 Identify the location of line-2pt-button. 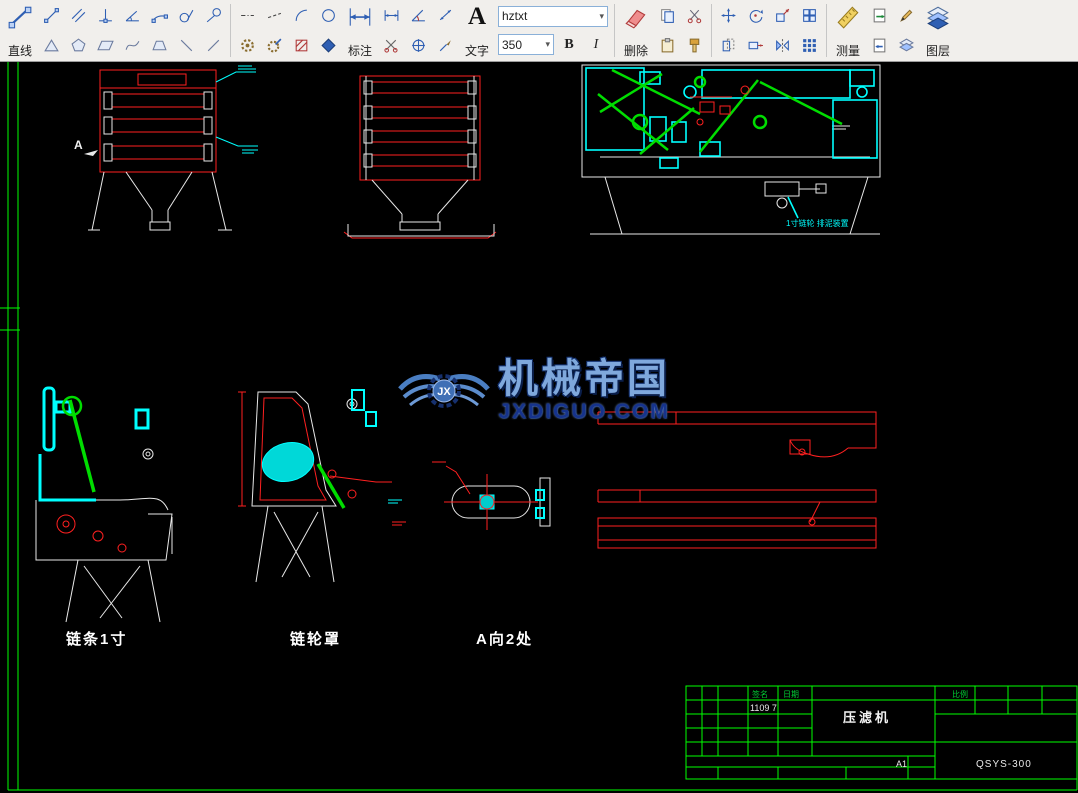
(51, 15).